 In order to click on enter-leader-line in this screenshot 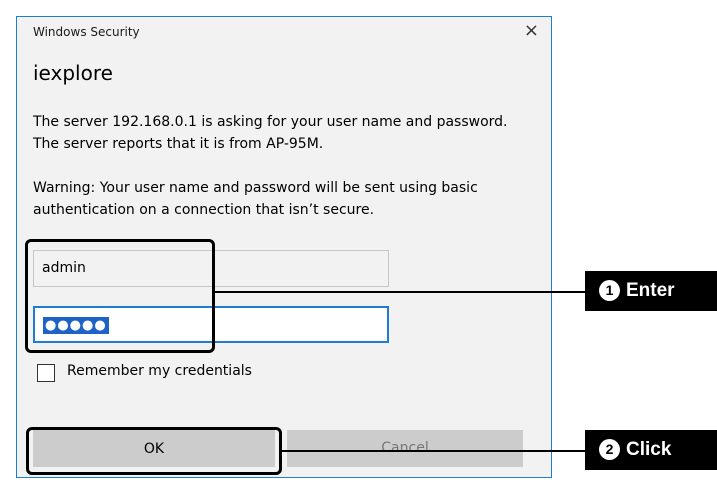, I will do `click(400, 292)`.